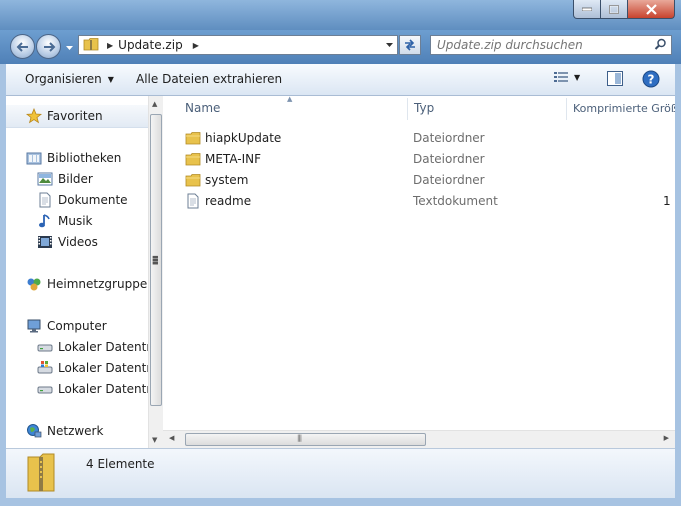  I want to click on item-count: 4 Elemente, so click(120, 464).